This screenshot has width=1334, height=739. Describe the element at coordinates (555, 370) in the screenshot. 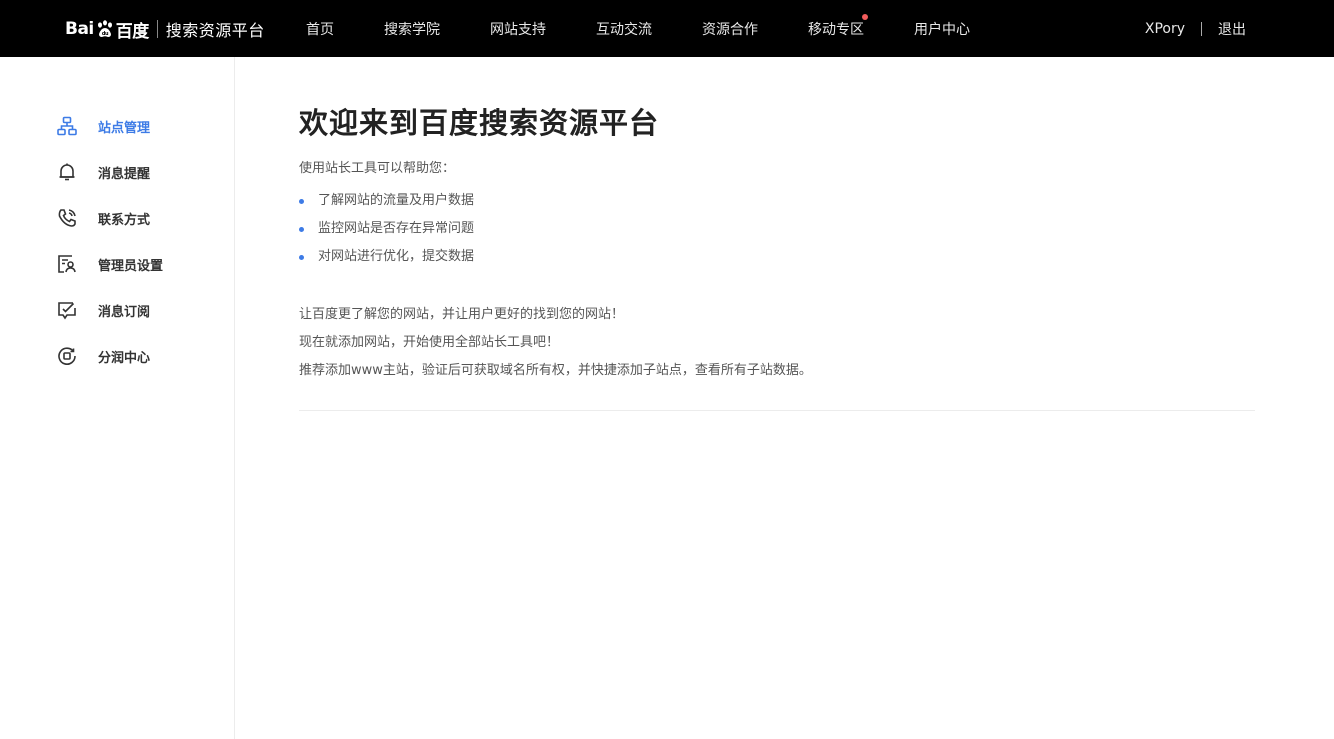

I see `description-line: 推荐添加www主站，验证后可获取域名所有权，并快捷添加子站点，查看所有子站数据。` at that location.